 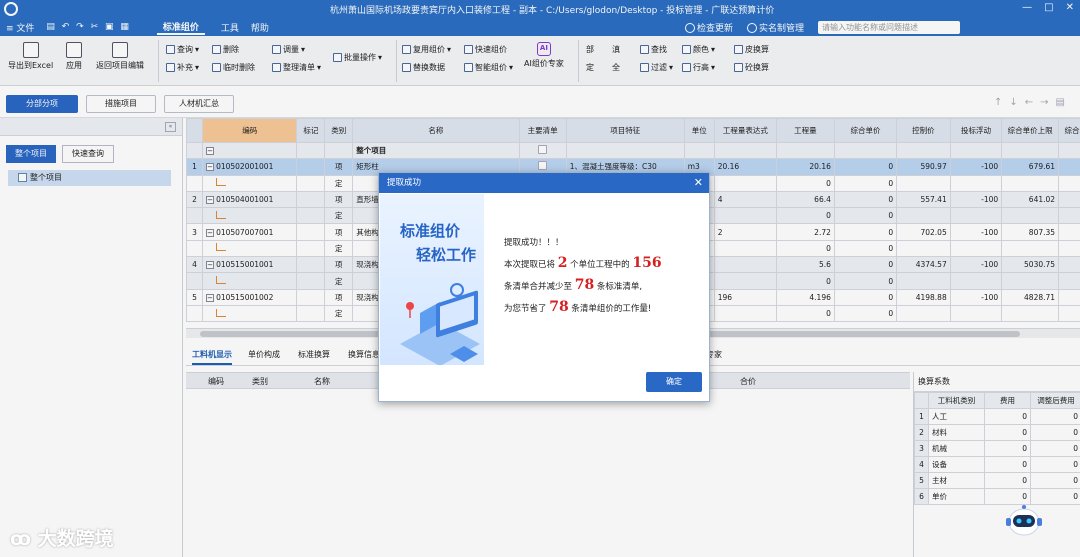 What do you see at coordinates (432, 280) in the screenshot?
I see `dialog-illustration: 标准组价 轻松工作` at bounding box center [432, 280].